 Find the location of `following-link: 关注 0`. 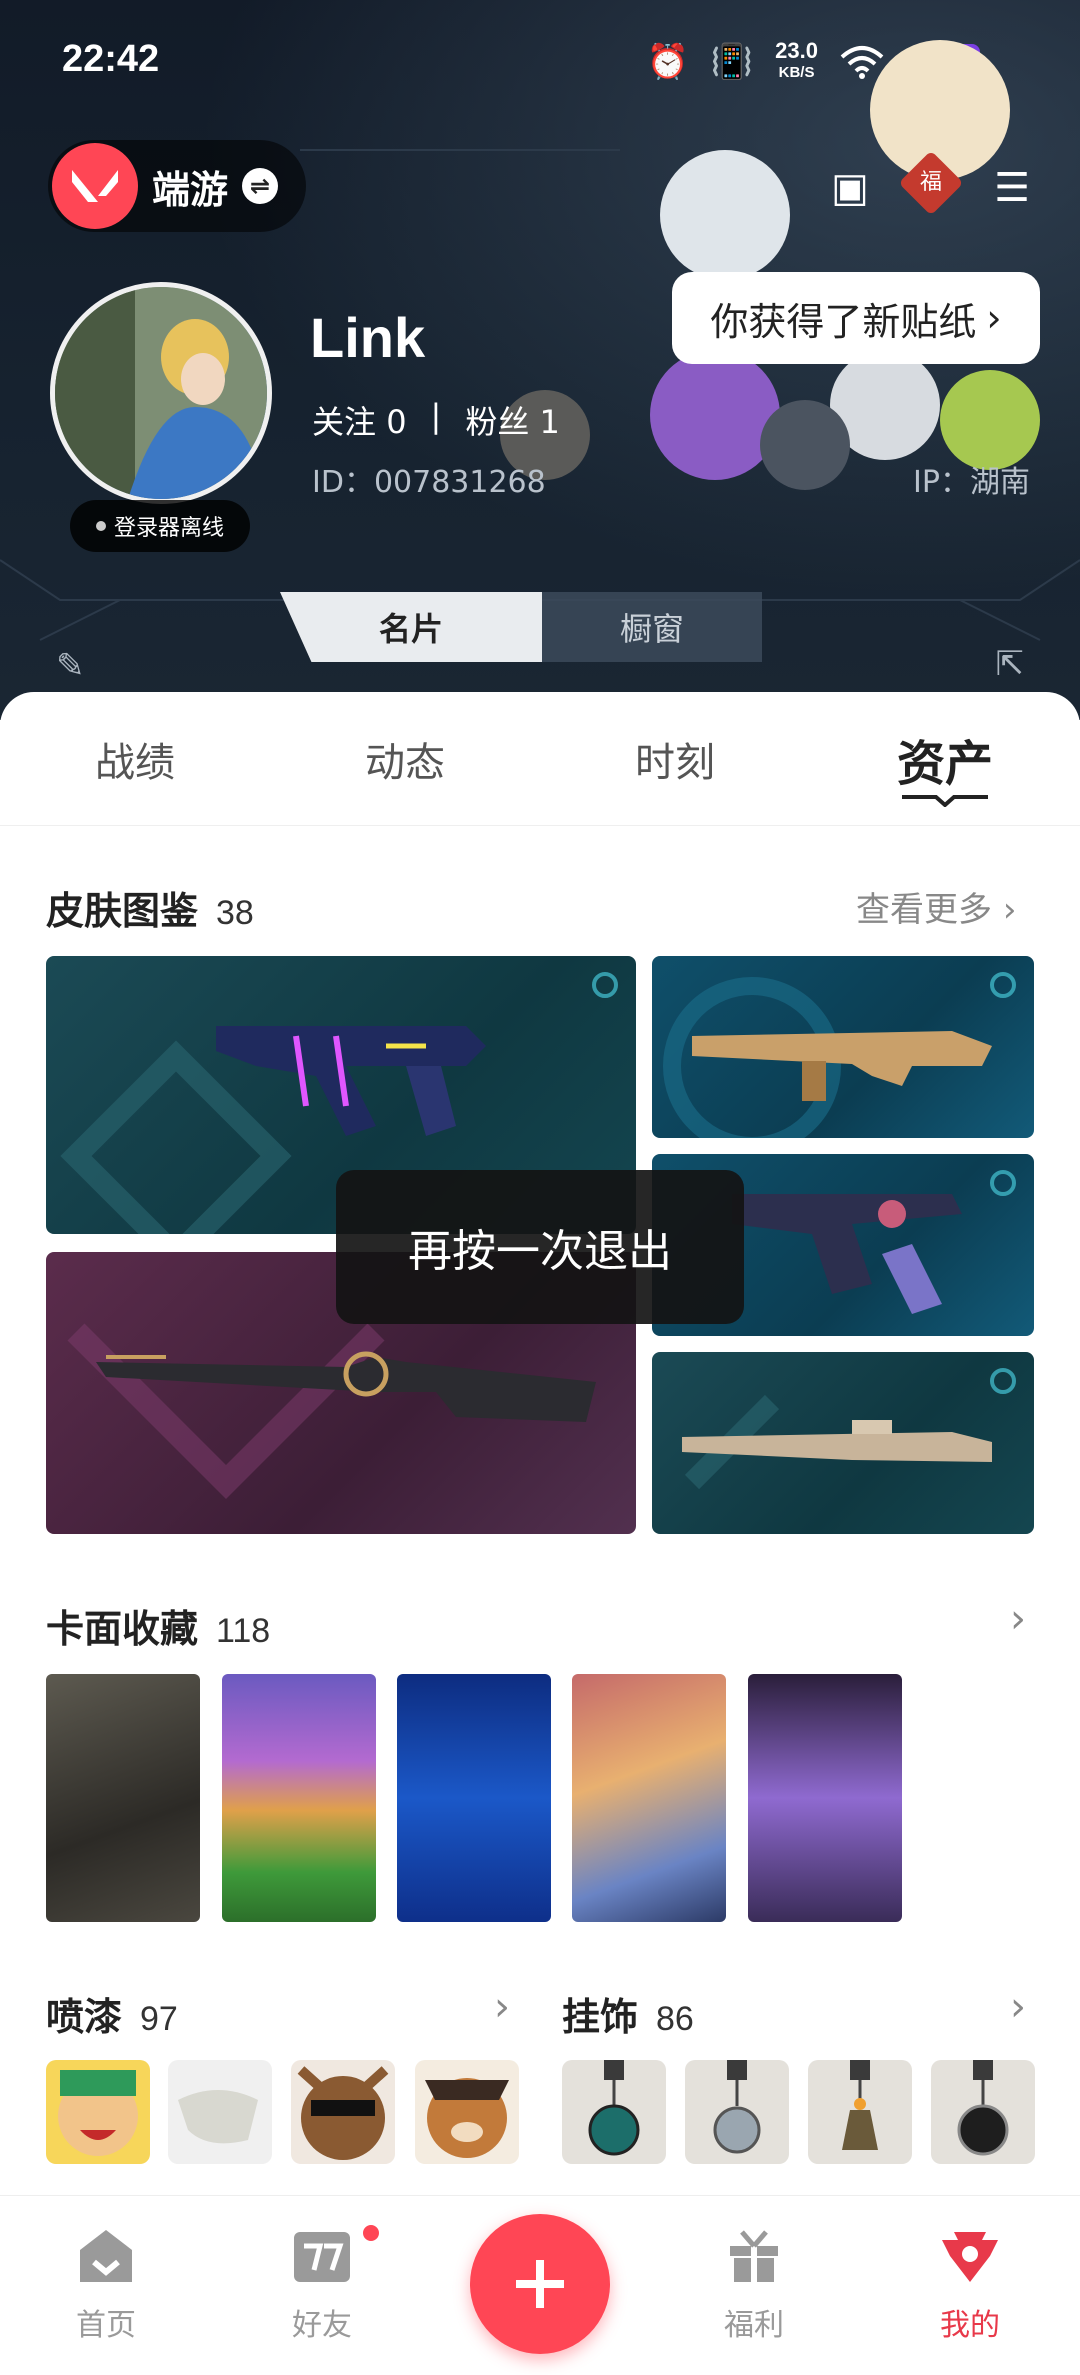

following-link: 关注 0 is located at coordinates (359, 420).